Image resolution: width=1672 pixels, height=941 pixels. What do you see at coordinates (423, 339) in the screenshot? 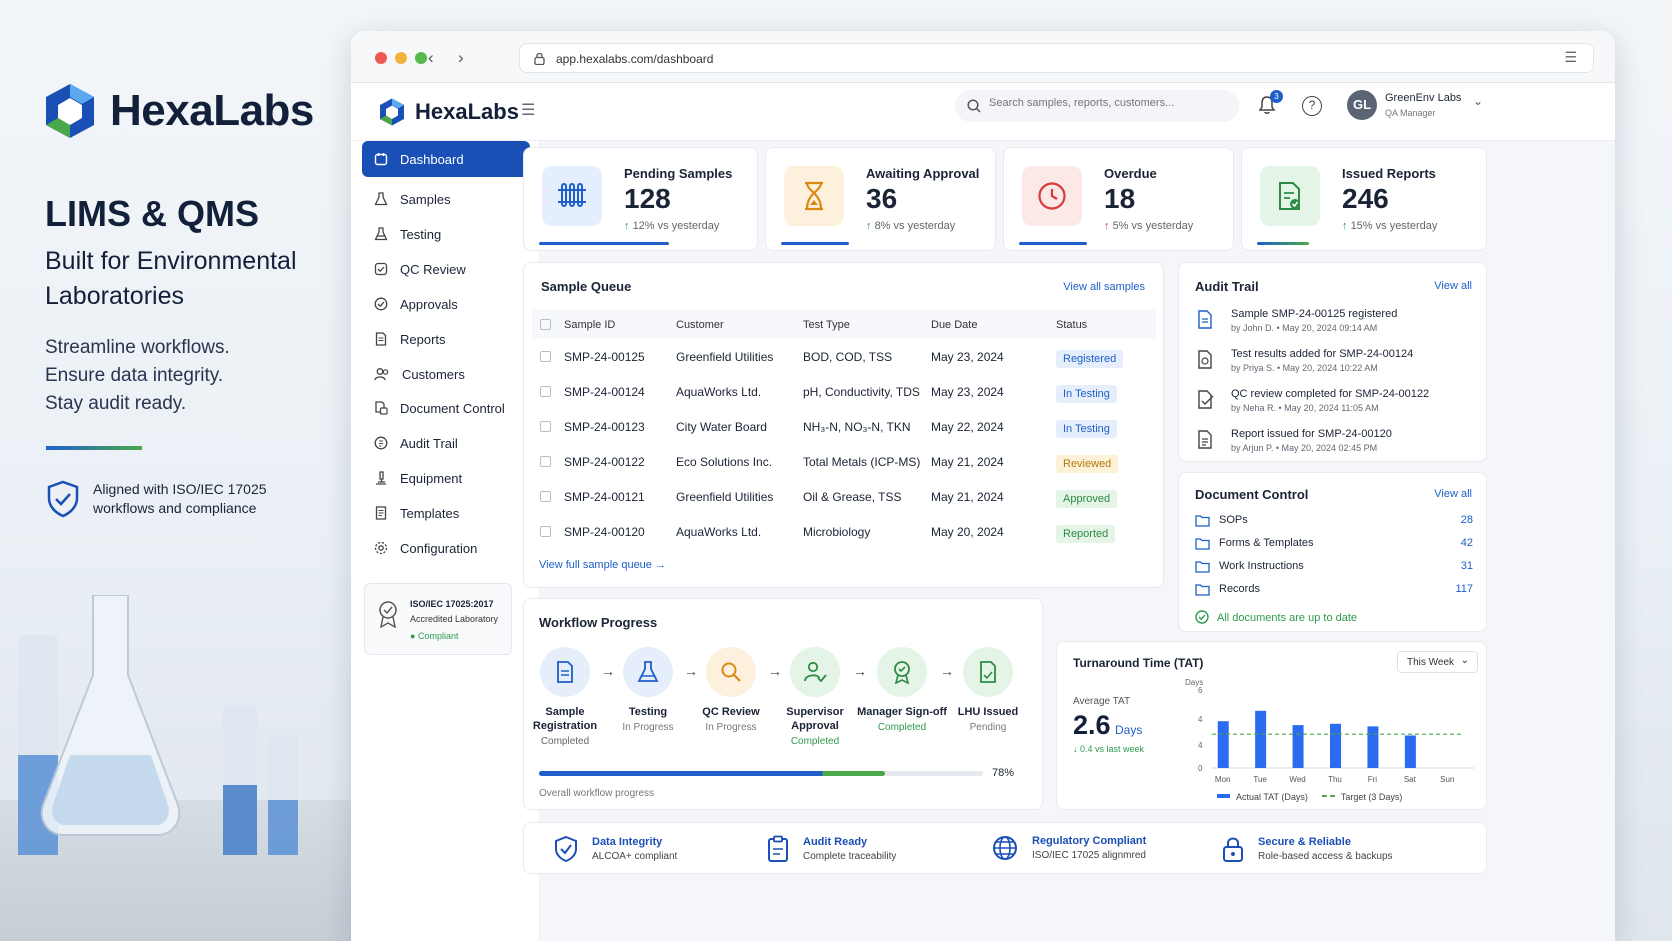
I see `sidebar-item-label: Reports` at bounding box center [423, 339].